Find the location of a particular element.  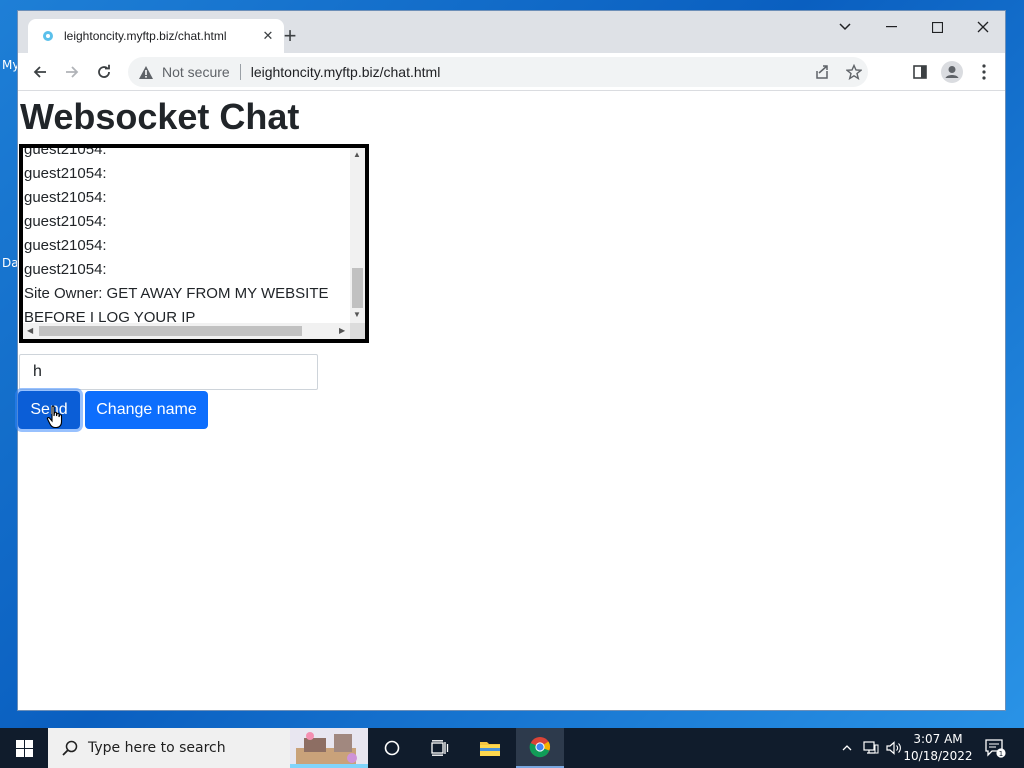

change-name-button: Change name is located at coordinates (146, 410).